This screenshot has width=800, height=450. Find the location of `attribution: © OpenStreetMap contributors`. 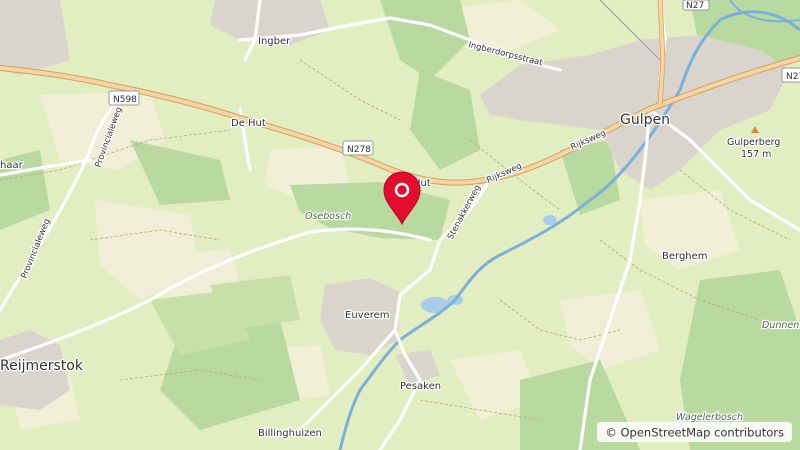

attribution: © OpenStreetMap contributors is located at coordinates (694, 431).